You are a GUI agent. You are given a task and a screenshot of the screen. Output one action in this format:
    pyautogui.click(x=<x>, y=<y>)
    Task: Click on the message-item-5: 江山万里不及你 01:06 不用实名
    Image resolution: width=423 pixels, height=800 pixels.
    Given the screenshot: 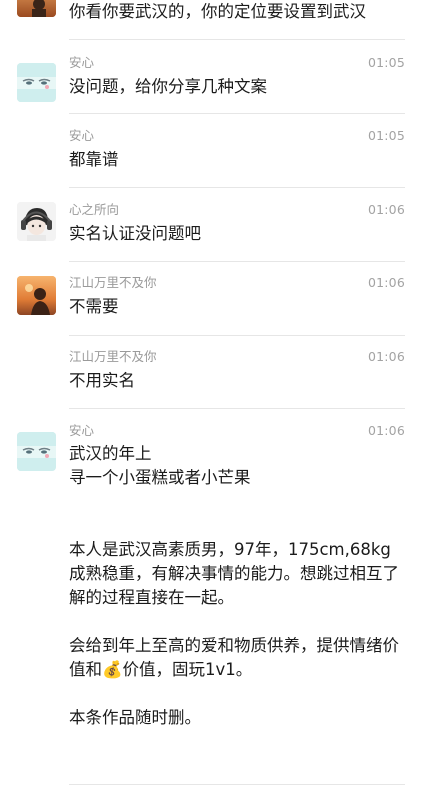 What is the action you would take?
    pyautogui.click(x=211, y=372)
    